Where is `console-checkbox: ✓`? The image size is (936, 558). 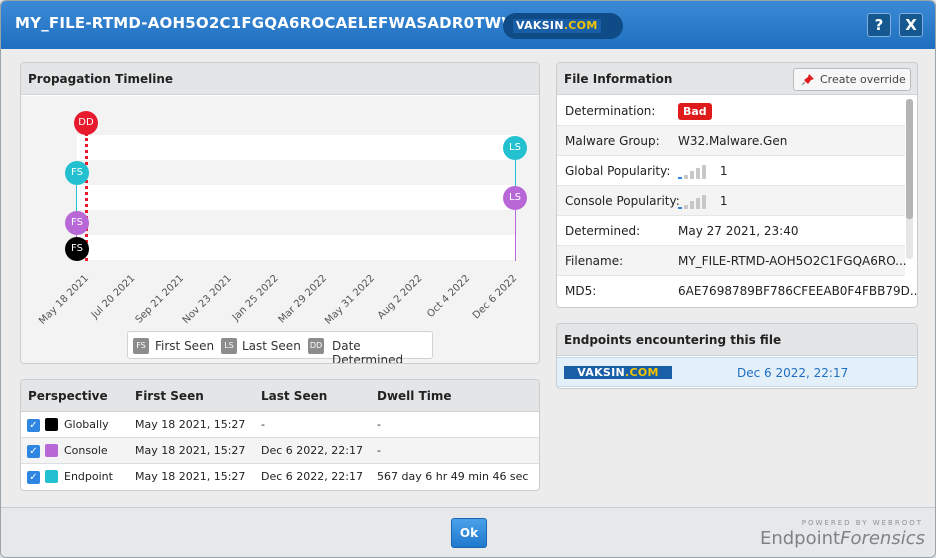 console-checkbox: ✓ is located at coordinates (33, 451).